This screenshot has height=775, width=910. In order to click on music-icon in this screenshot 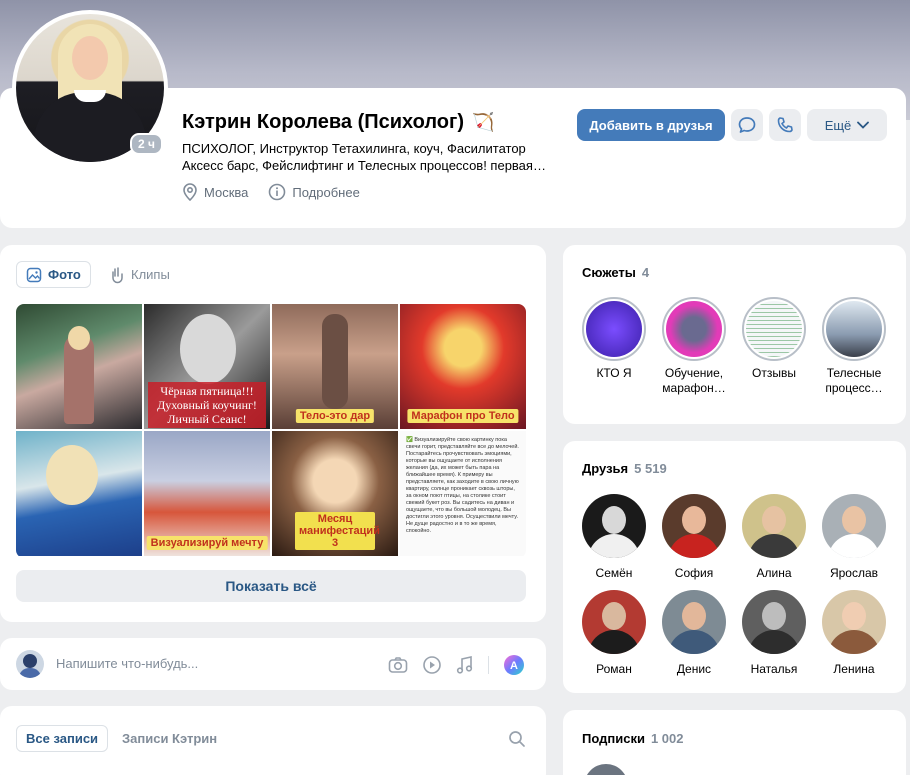, I will do `click(465, 665)`.